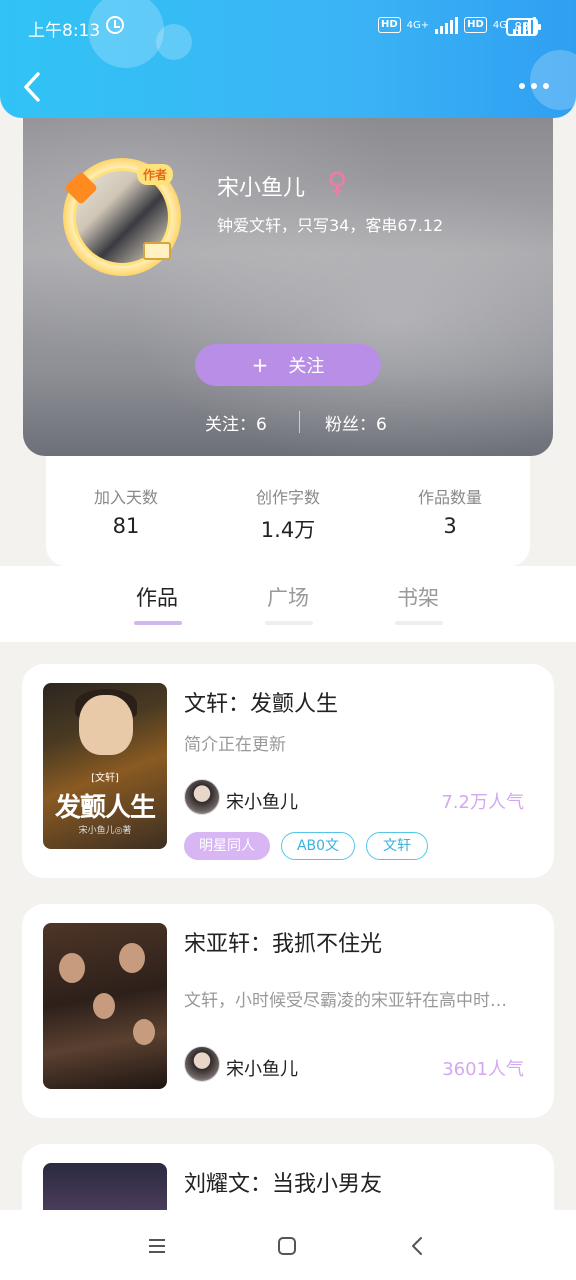 The image size is (576, 1280). Describe the element at coordinates (105, 831) in the screenshot. I see `cover-author: 宋小鱼儿◎著` at that location.